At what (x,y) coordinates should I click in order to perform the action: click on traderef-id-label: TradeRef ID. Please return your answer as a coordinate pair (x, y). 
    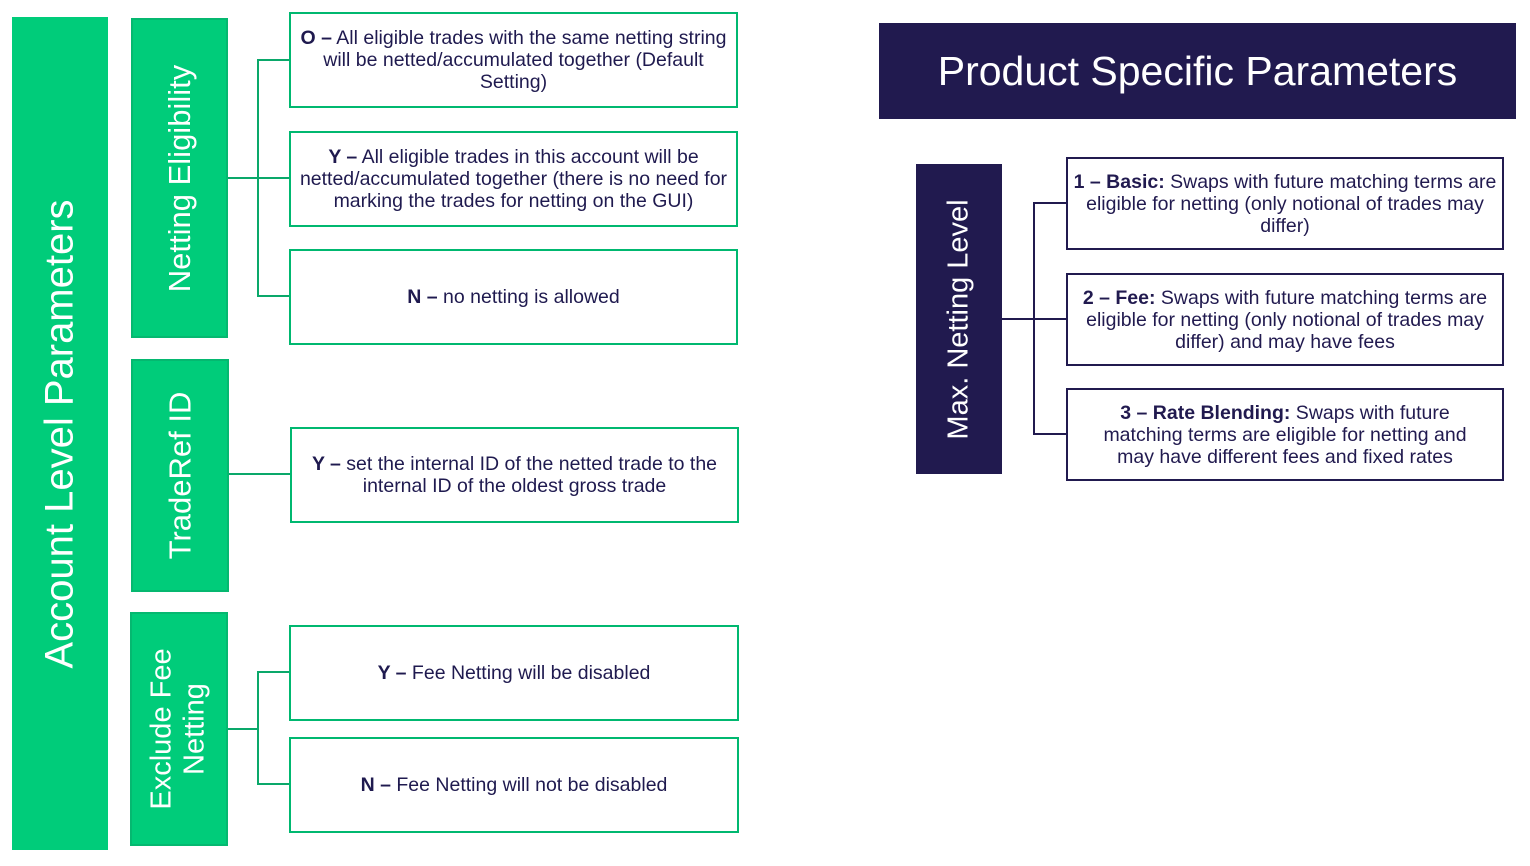
    Looking at the image, I should click on (180, 475).